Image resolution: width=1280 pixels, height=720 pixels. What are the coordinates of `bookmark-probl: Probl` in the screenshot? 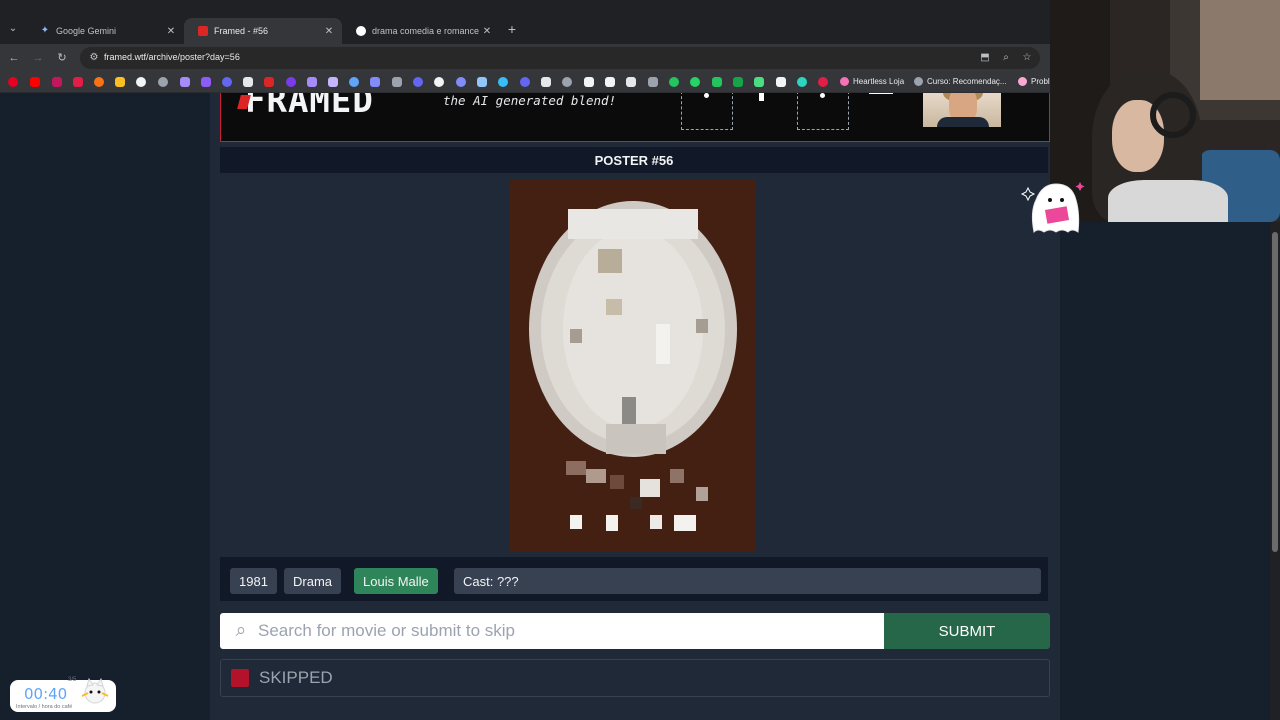 It's located at (1034, 81).